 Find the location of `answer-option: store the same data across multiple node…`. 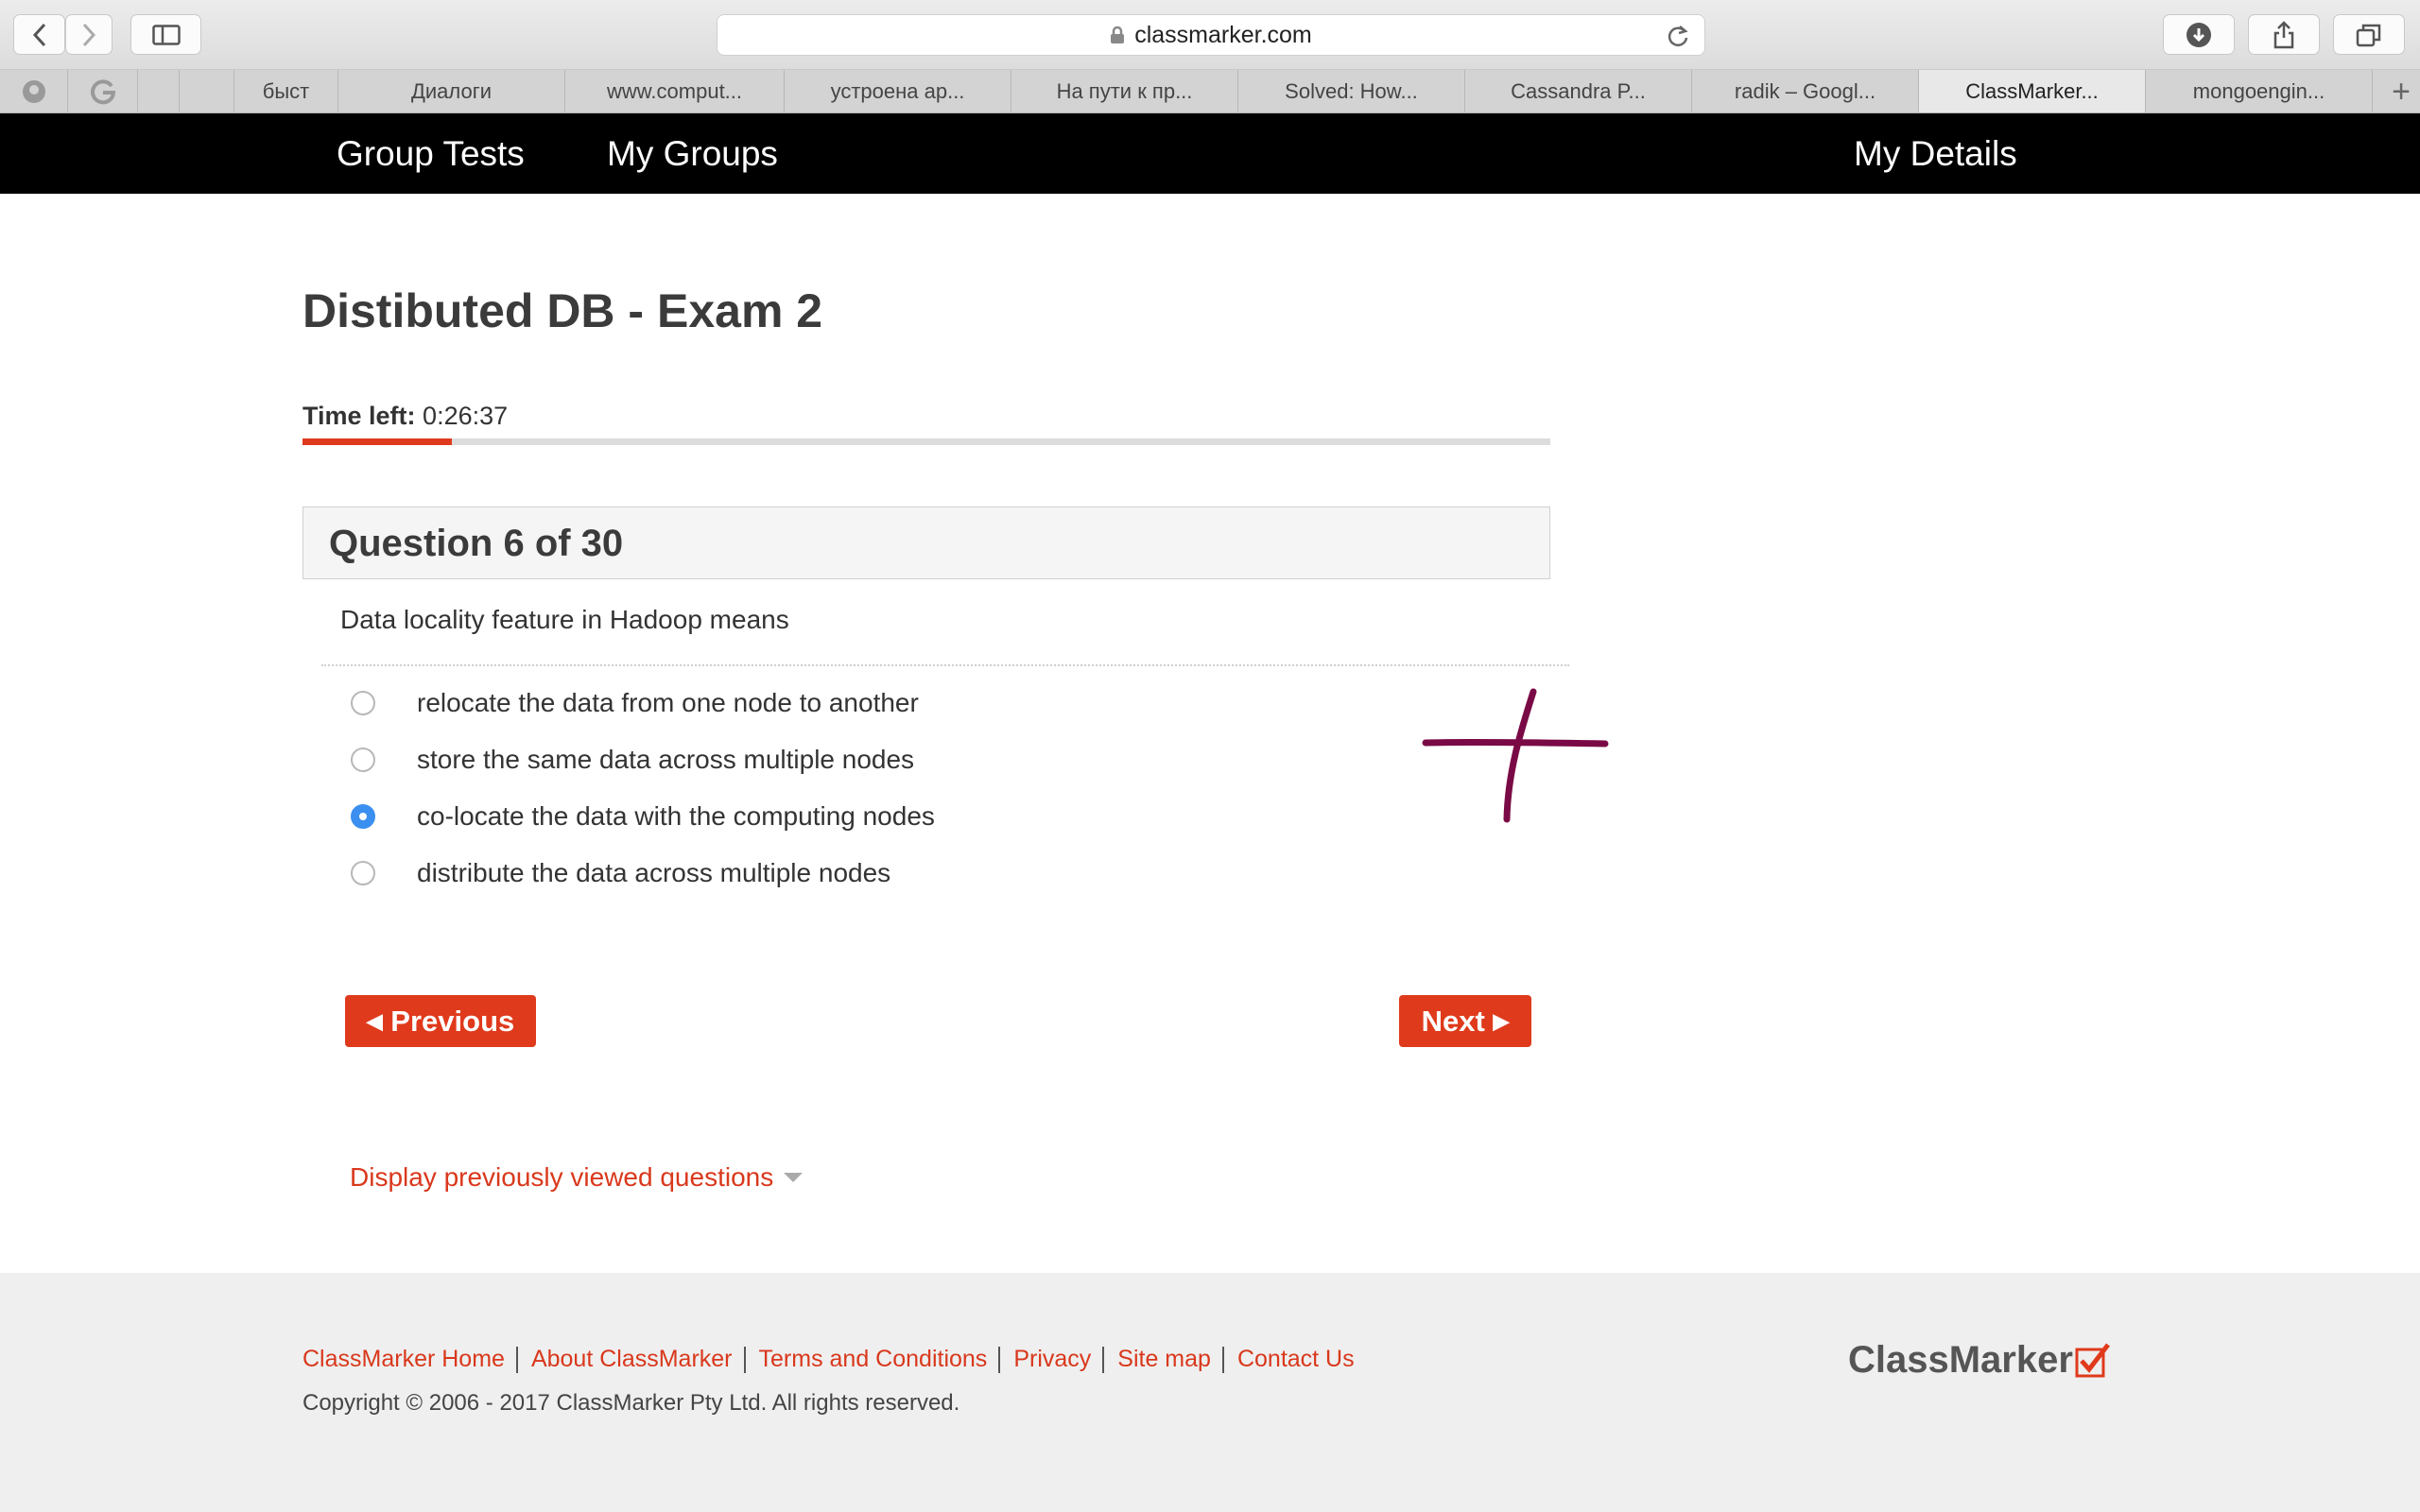

answer-option: store the same data across multiple node… is located at coordinates (632, 760).